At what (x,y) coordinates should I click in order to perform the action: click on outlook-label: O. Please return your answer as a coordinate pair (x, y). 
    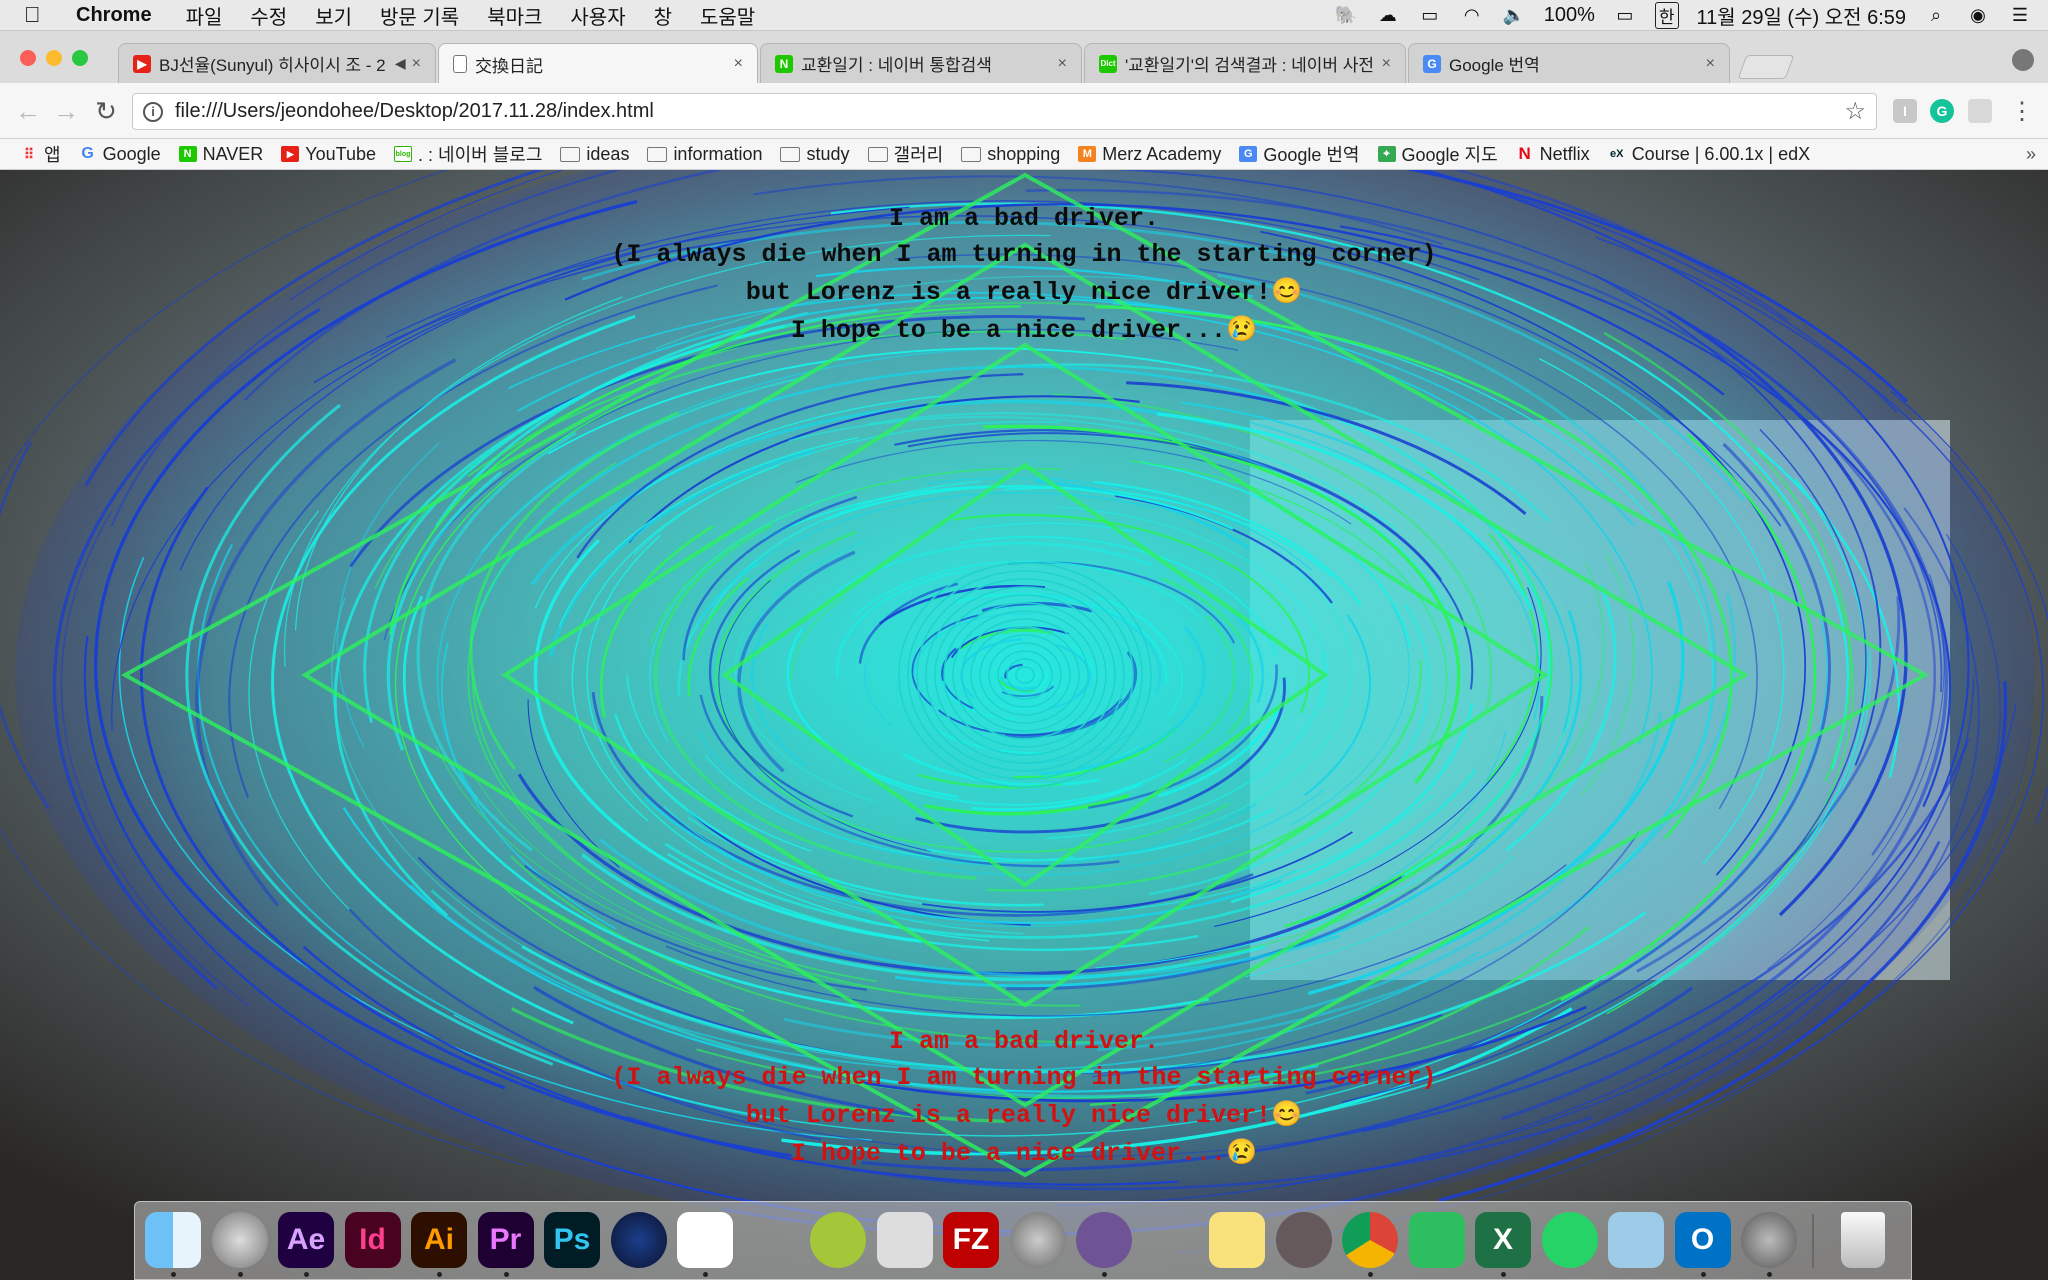
    Looking at the image, I should click on (1702, 1239).